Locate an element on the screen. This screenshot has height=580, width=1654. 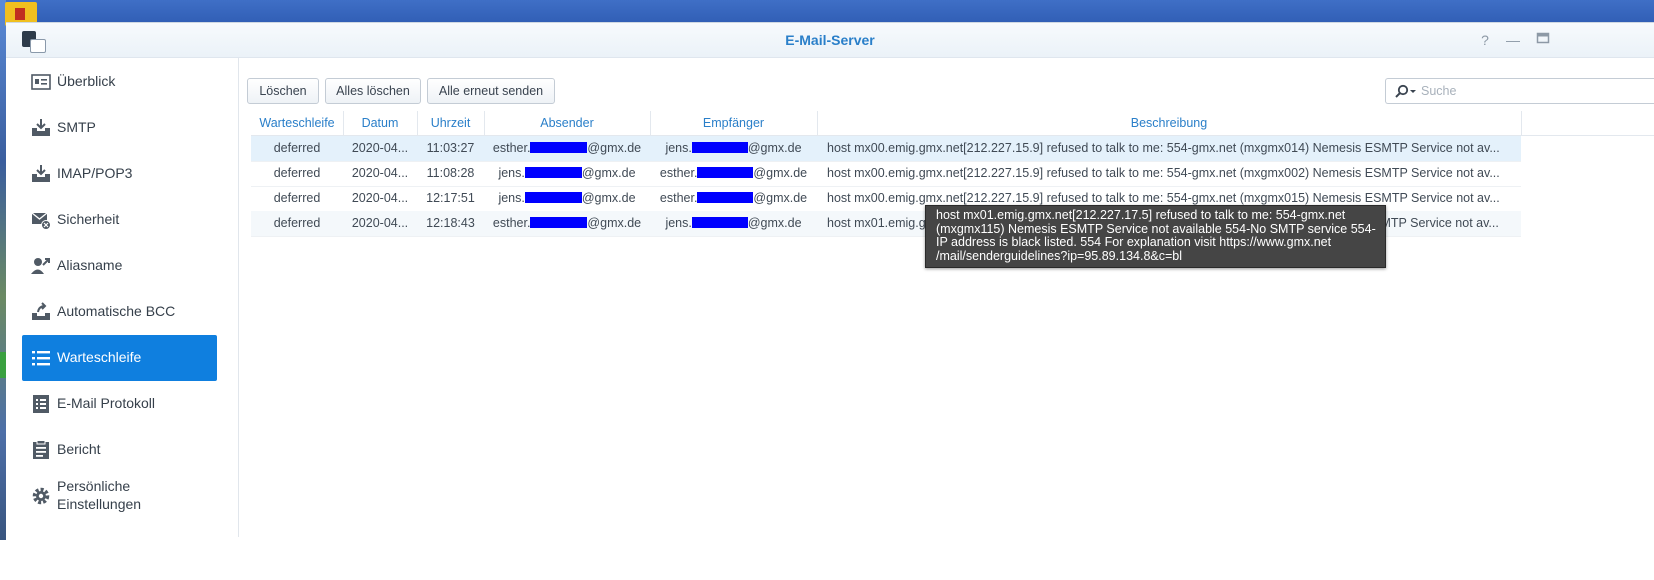
time-cell: 11:08:28 is located at coordinates (450, 173).